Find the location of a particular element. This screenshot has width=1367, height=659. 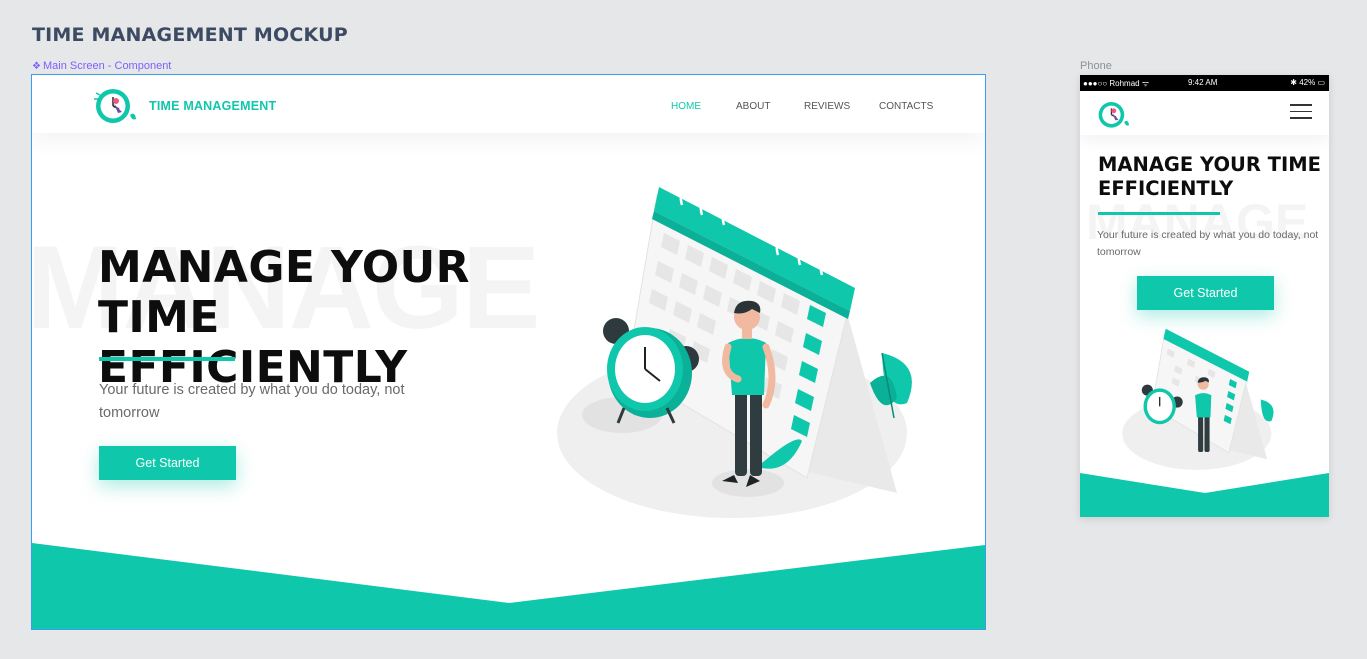

calendar-clock-person-illustration is located at coordinates (734, 352).